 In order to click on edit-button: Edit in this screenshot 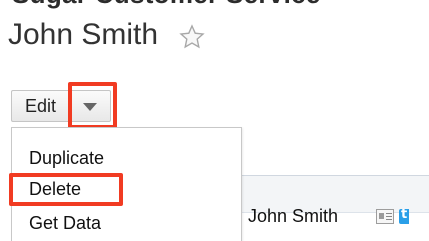, I will do `click(40, 106)`.